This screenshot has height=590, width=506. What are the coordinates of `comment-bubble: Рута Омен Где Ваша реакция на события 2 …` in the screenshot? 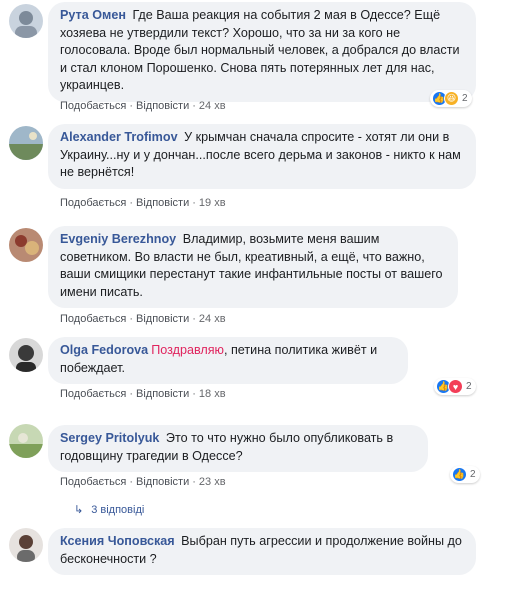 It's located at (262, 52).